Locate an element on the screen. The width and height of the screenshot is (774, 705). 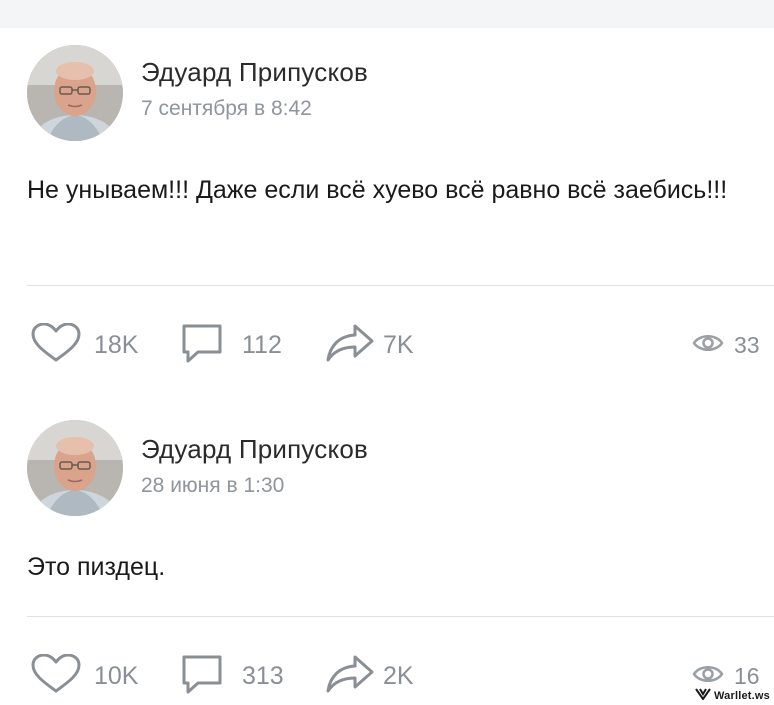
post-actions: 10K 313 2K 16 is located at coordinates (387, 676).